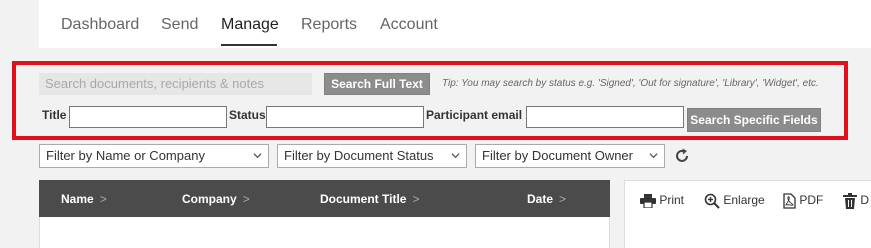 The image size is (871, 248). What do you see at coordinates (100, 25) in the screenshot?
I see `tab-dashboard: Dashboard` at bounding box center [100, 25].